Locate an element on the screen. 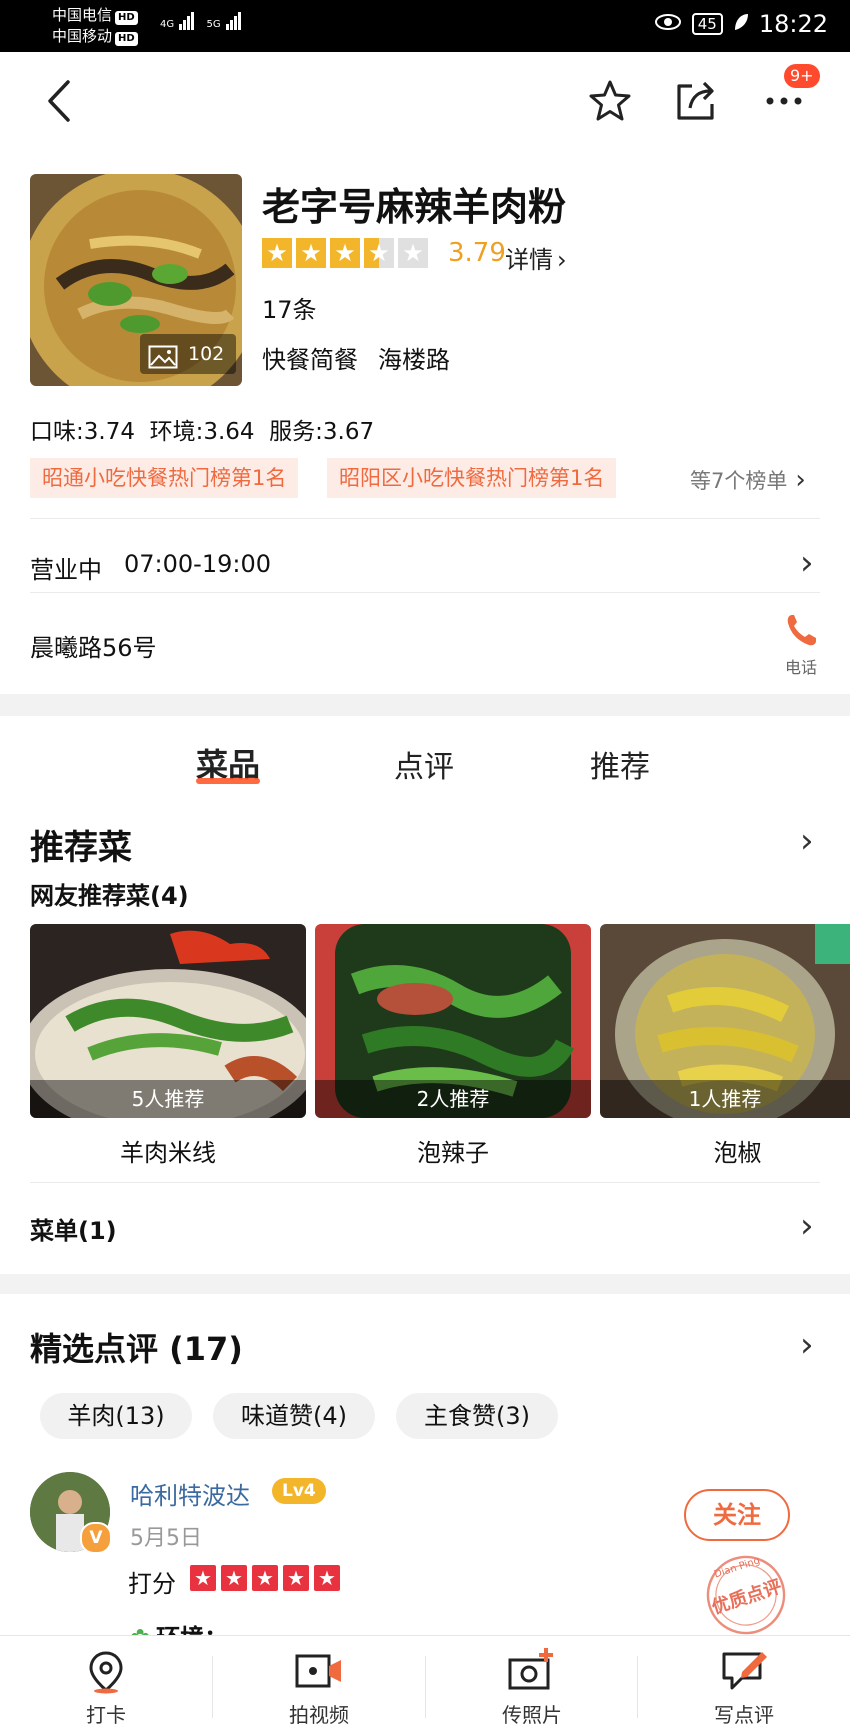 The width and height of the screenshot is (850, 1736). dish-recommend-count: 2人推荐 is located at coordinates (453, 1099).